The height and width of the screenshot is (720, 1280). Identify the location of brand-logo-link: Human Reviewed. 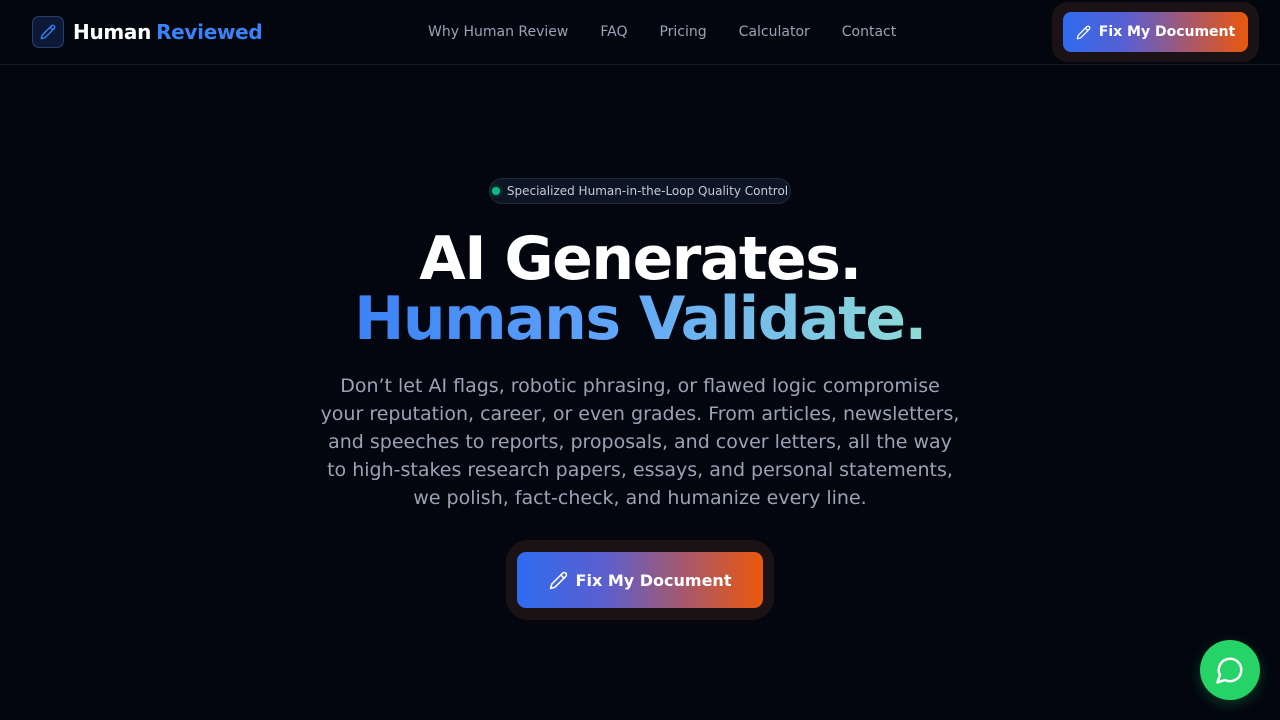
(147, 32).